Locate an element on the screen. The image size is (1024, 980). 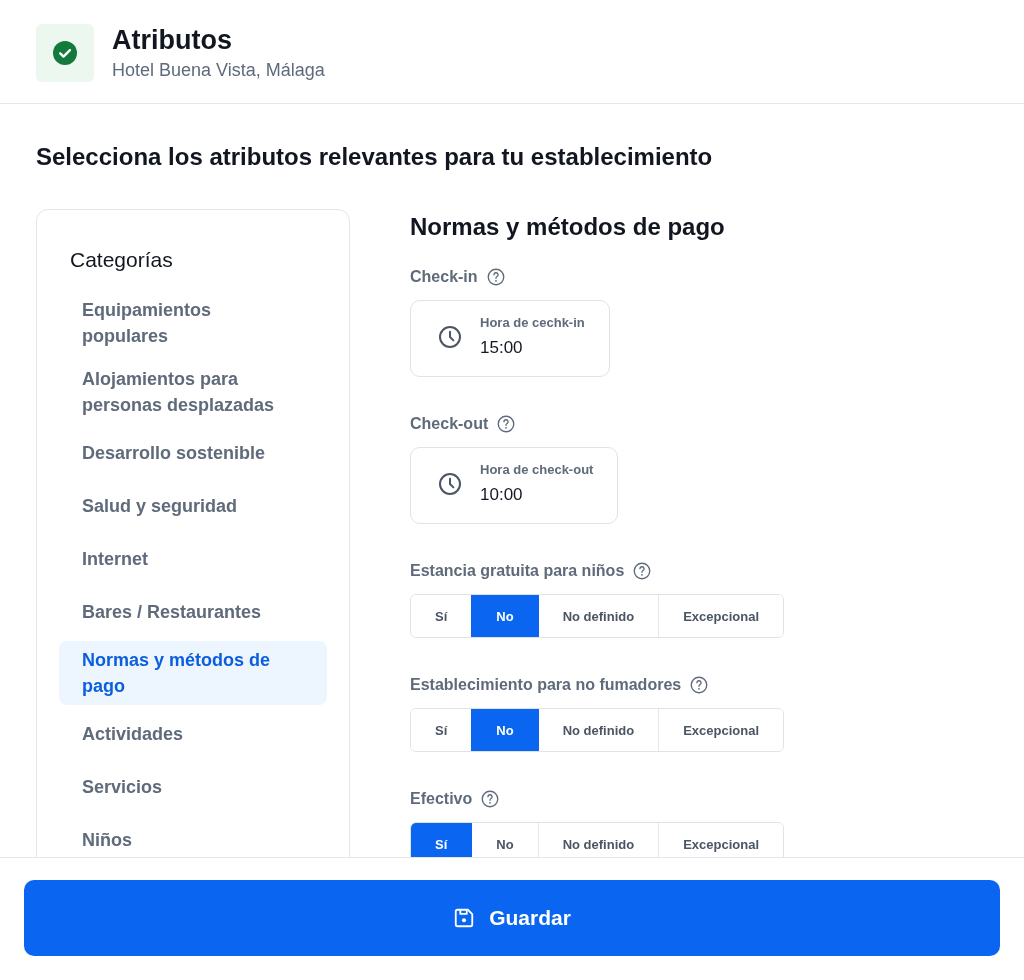
option-button: Sí is located at coordinates (441, 840).